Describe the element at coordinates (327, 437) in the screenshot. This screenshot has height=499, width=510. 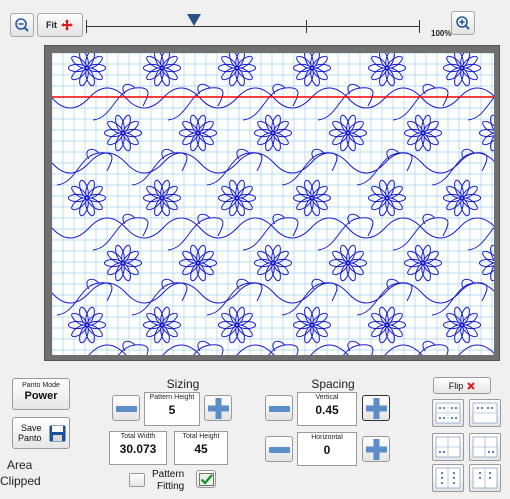
I see `horizontal-spacing-label: Horizontal` at that location.